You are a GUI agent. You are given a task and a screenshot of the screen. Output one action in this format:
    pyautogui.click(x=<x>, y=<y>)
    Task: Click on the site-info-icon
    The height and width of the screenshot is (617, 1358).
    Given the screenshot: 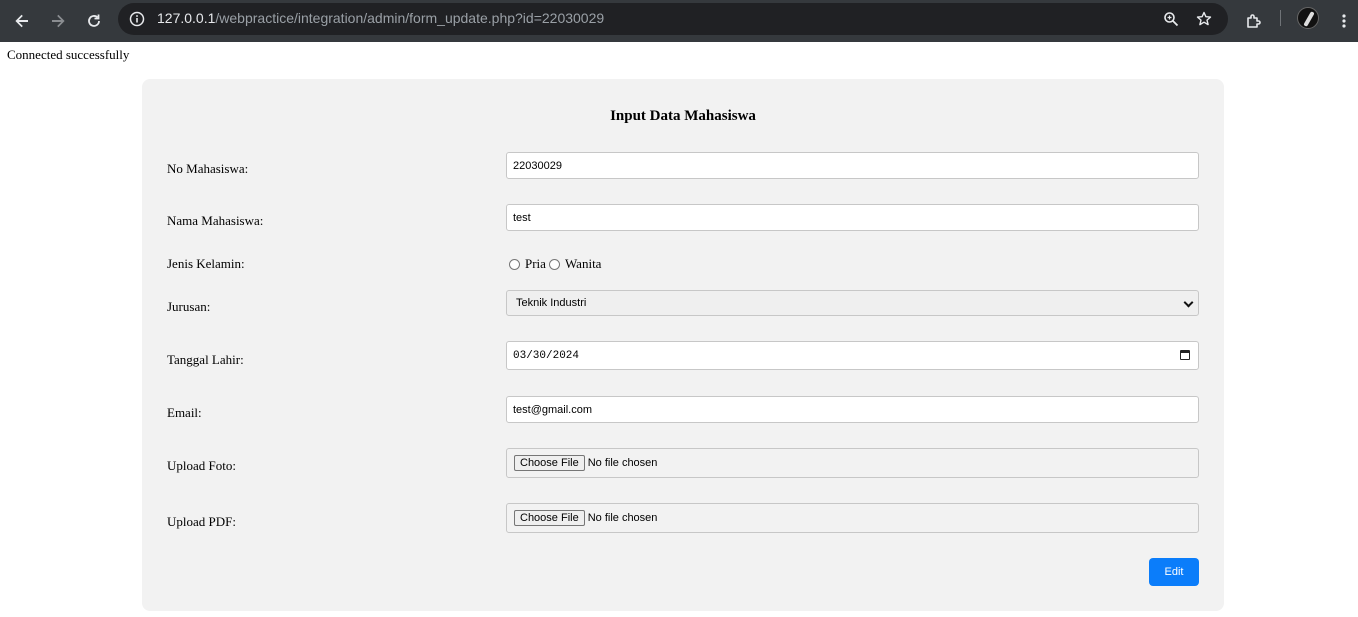 What is the action you would take?
    pyautogui.click(x=137, y=19)
    